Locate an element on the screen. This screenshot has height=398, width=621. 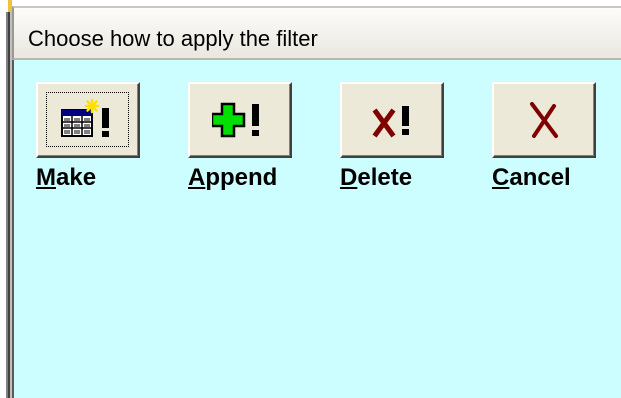
delete-label-rest: elete is located at coordinates (385, 177).